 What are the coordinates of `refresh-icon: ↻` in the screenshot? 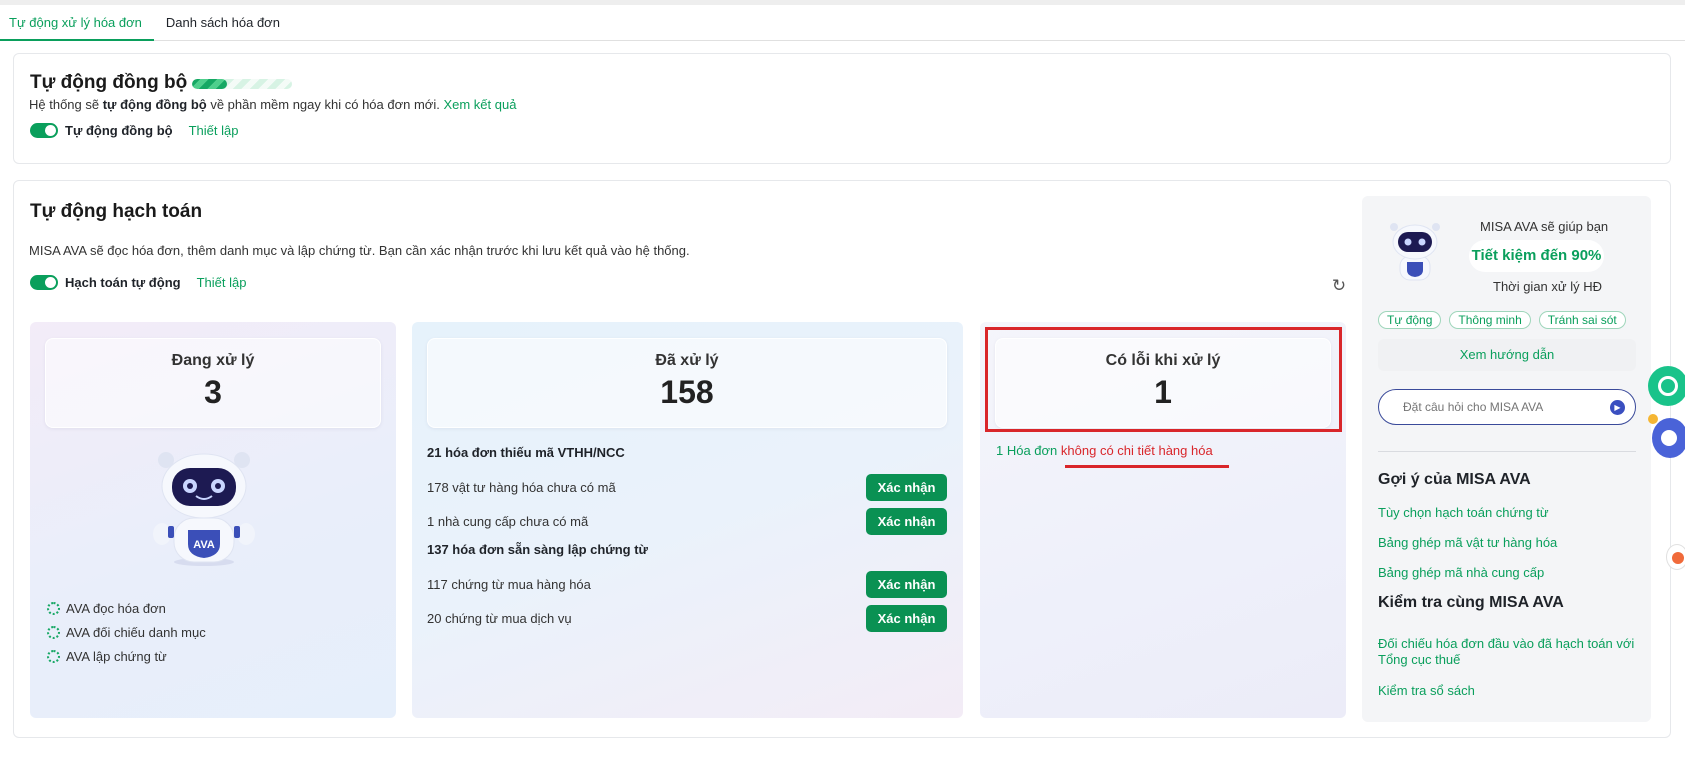 It's located at (1339, 286).